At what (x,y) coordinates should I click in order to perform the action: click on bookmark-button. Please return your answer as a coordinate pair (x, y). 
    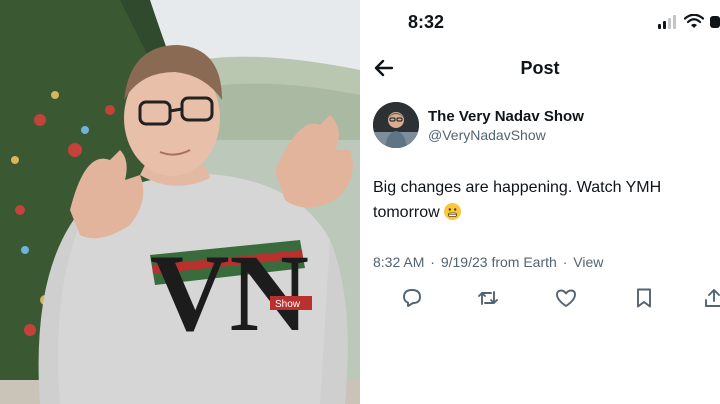
    Looking at the image, I should click on (644, 298).